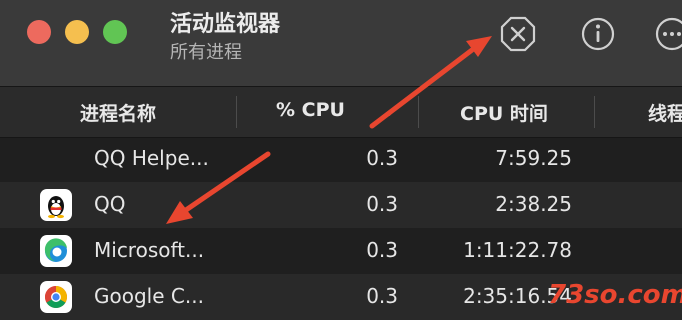  Describe the element at coordinates (110, 204) in the screenshot. I see `process-name: QQ` at that location.